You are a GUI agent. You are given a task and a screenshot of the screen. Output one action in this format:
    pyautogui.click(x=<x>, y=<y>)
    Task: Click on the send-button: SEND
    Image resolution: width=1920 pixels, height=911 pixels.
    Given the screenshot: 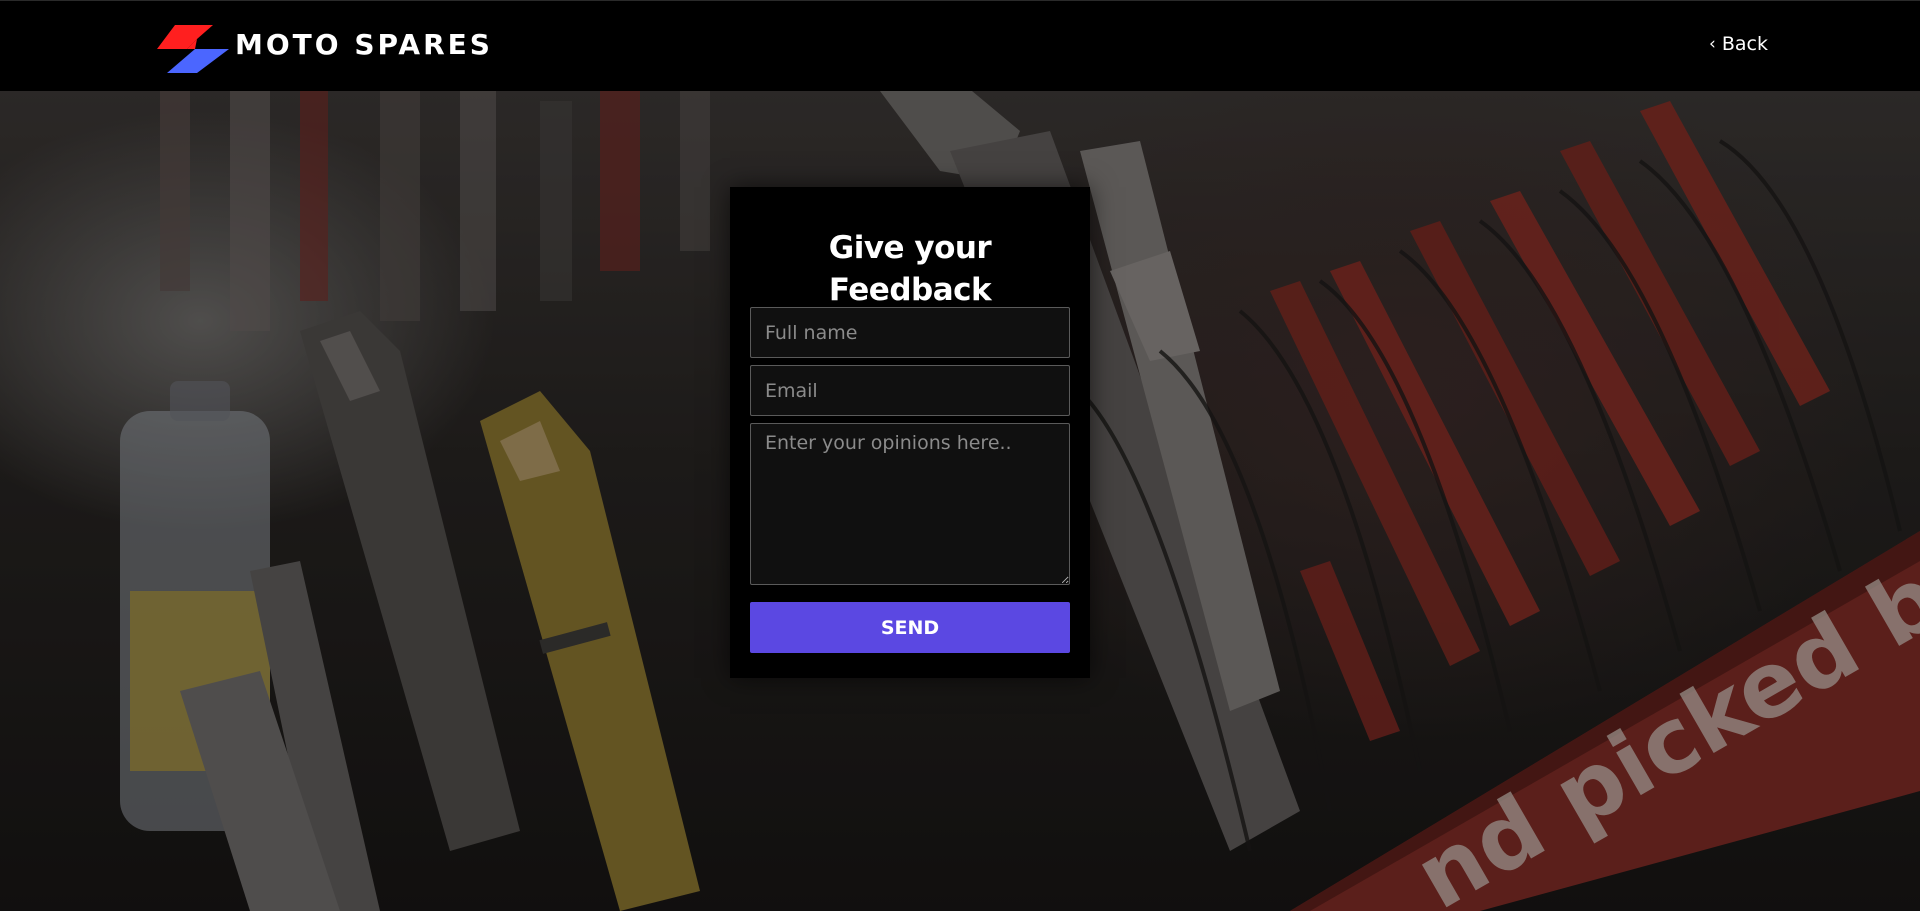 What is the action you would take?
    pyautogui.click(x=910, y=627)
    